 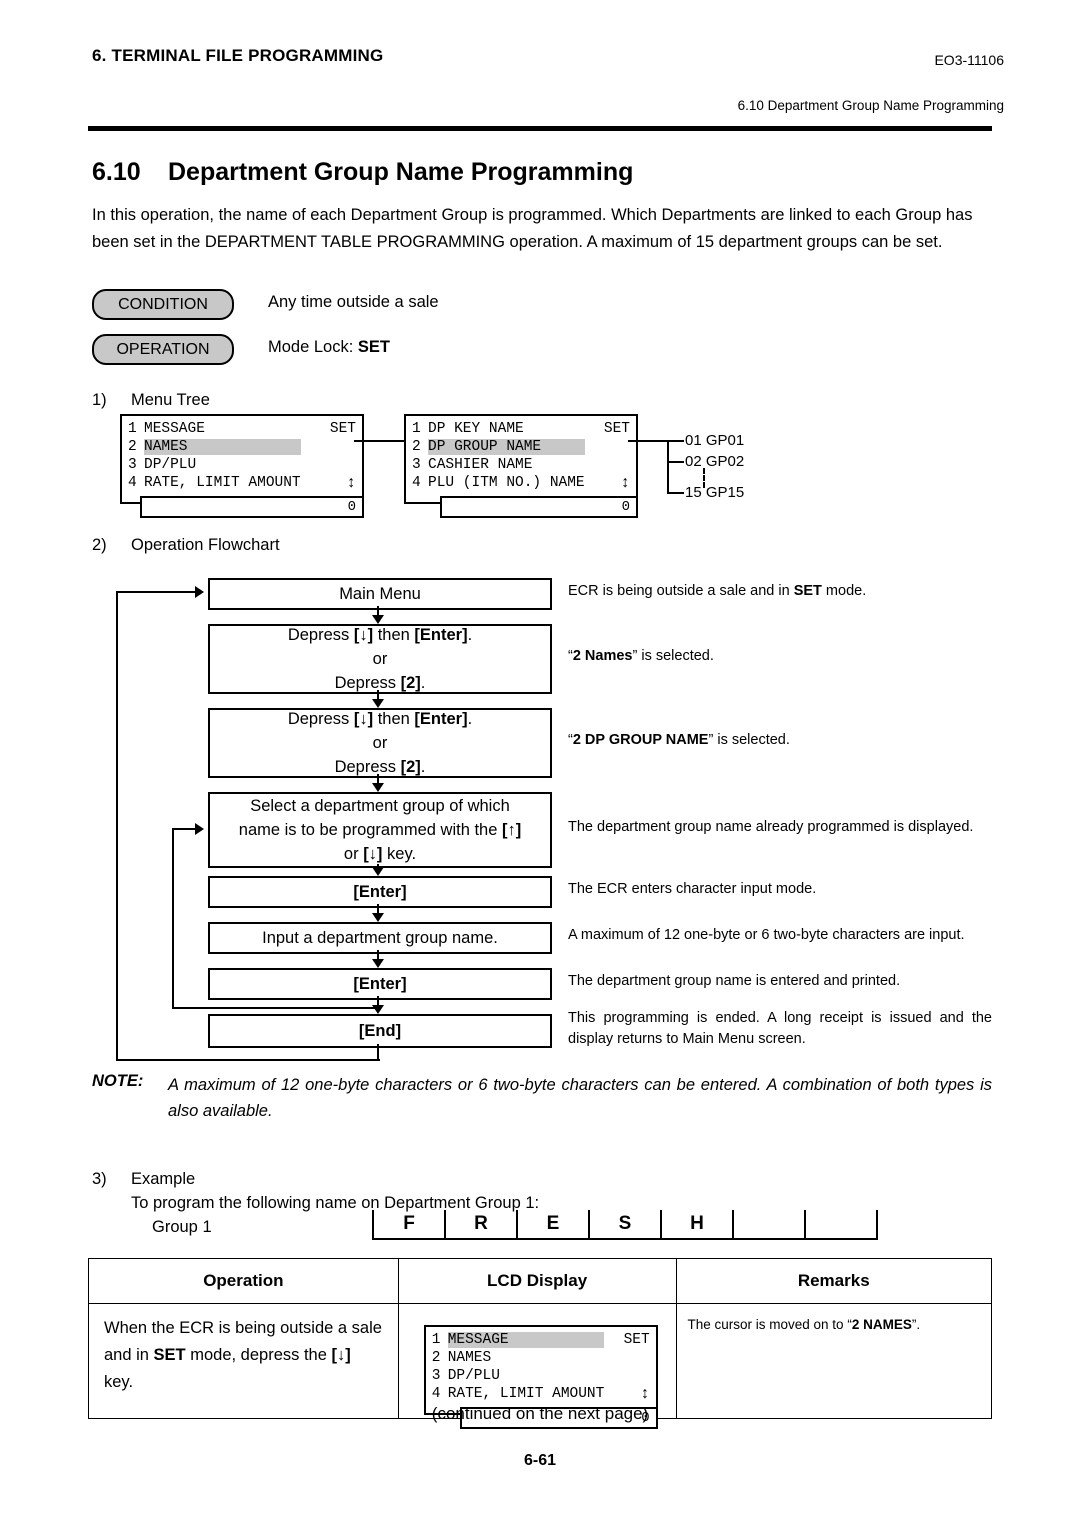 I want to click on lcd-row: 1 DP KEY NAME SET, so click(x=524, y=429).